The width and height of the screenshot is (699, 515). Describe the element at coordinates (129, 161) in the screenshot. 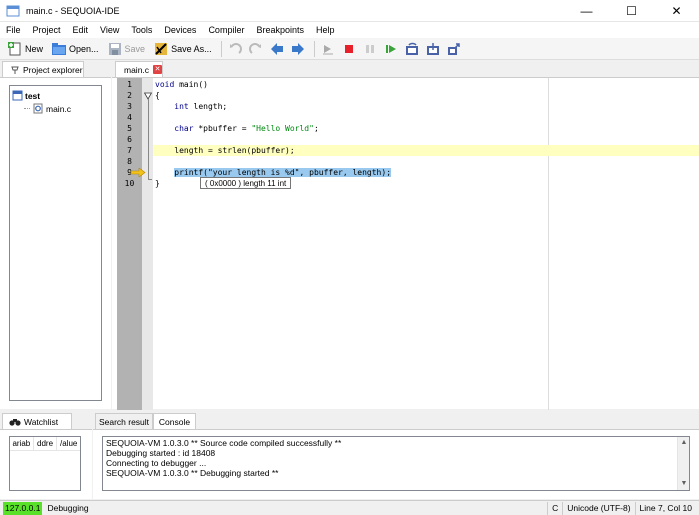

I see `line-number: 8` at that location.